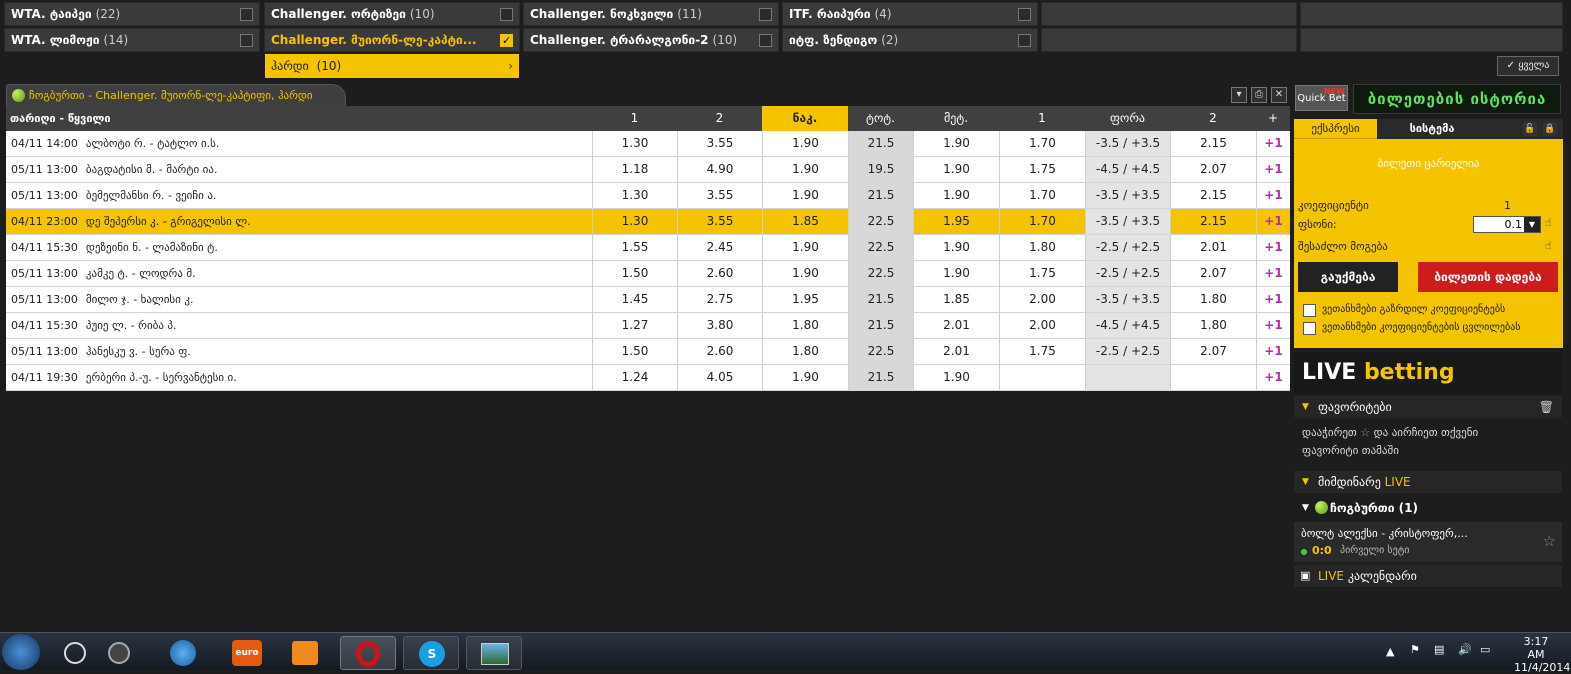 The height and width of the screenshot is (674, 1571). Describe the element at coordinates (299, 169) in the screenshot. I see `match-cell: 05/11 13:00 ბაგდატისი მ. - მარტი ია.` at that location.